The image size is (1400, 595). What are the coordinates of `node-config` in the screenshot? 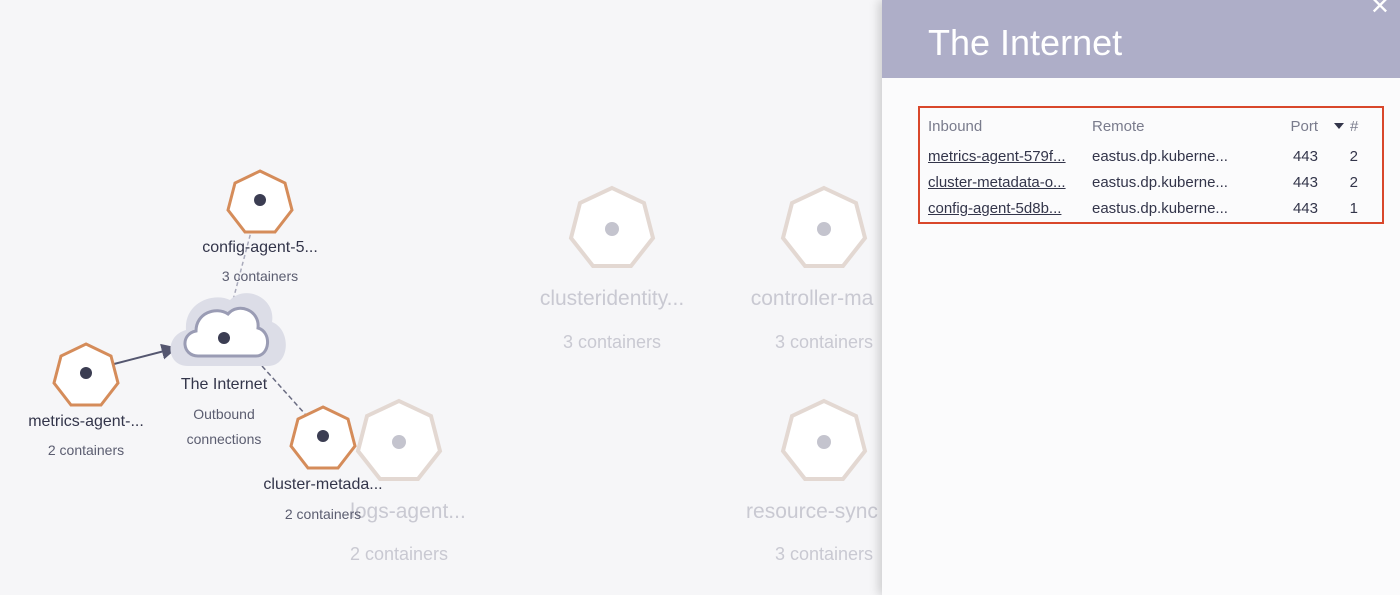 It's located at (260, 201).